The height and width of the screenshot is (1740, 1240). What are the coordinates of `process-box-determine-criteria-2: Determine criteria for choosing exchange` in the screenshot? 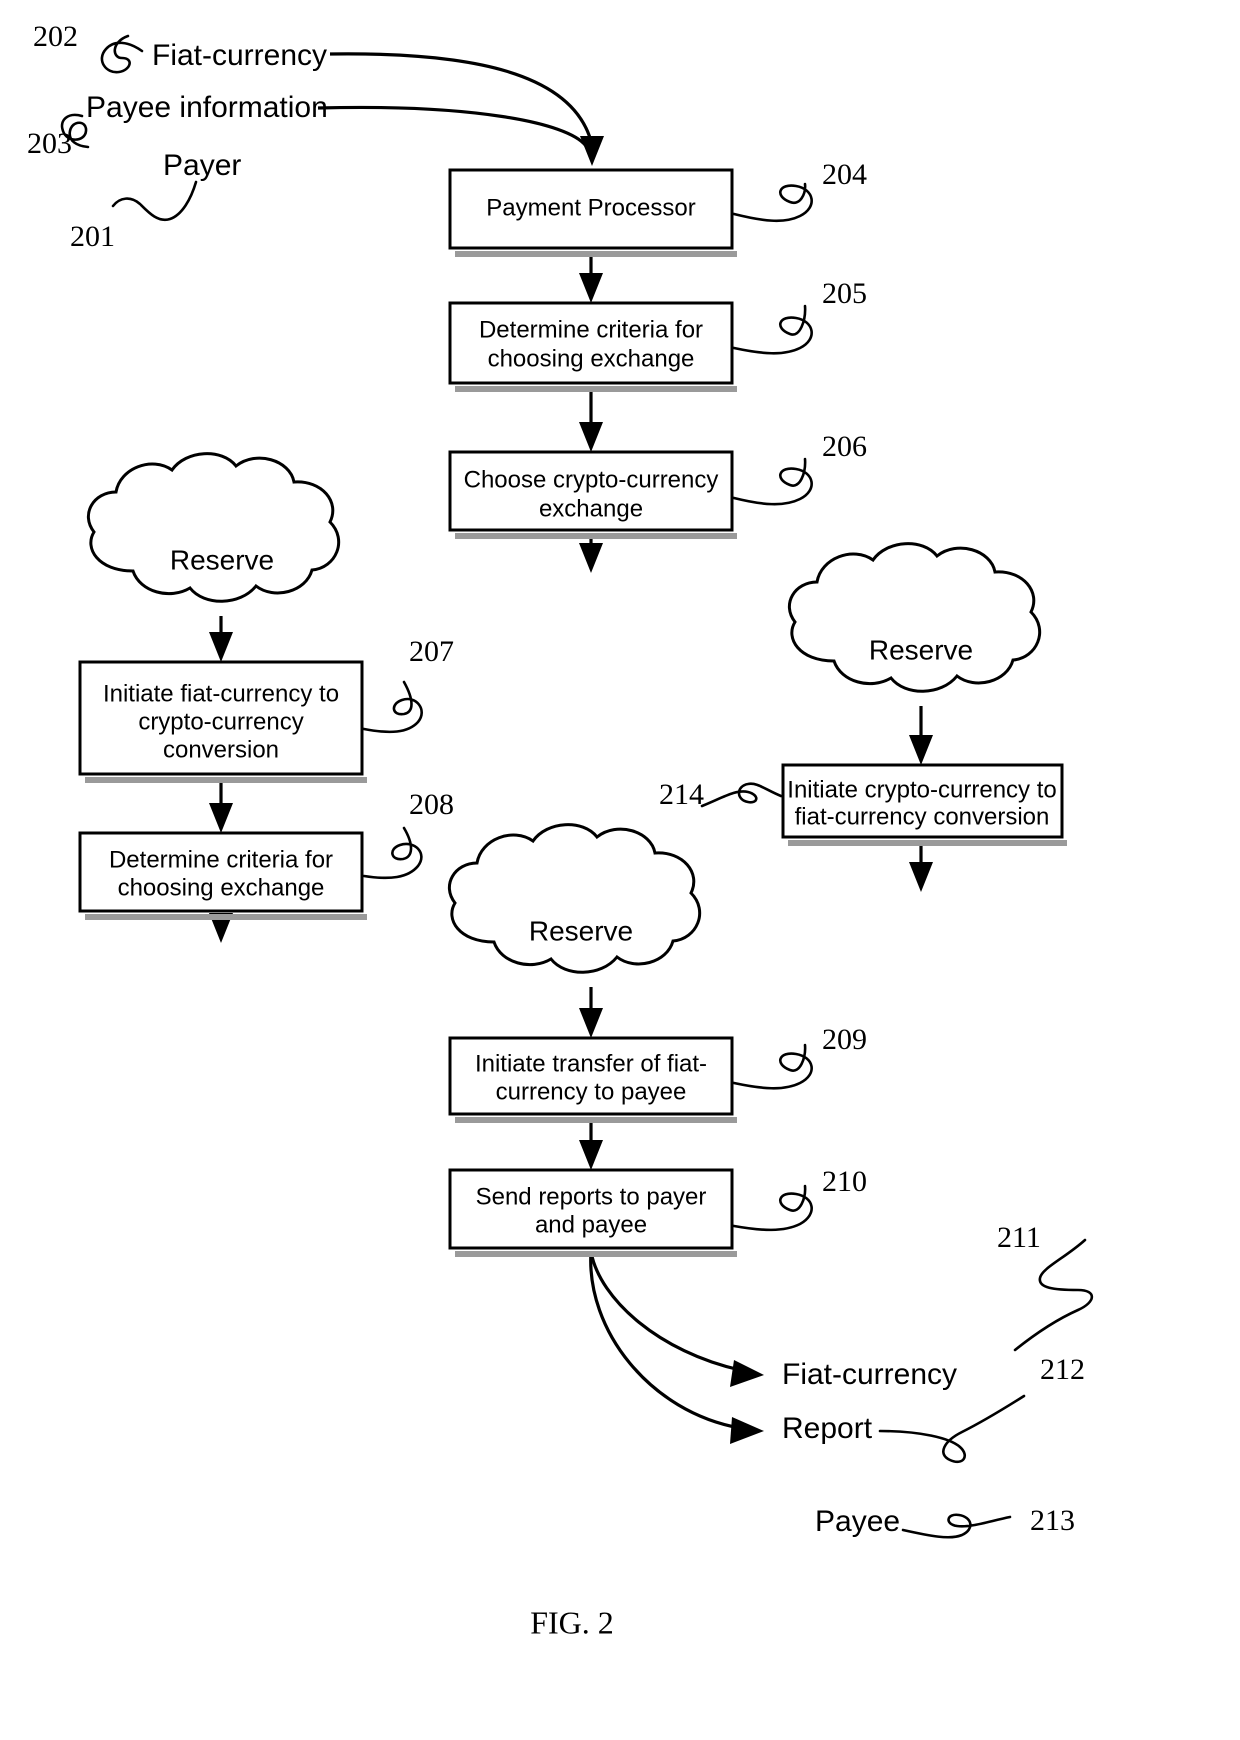 It's located at (222, 875).